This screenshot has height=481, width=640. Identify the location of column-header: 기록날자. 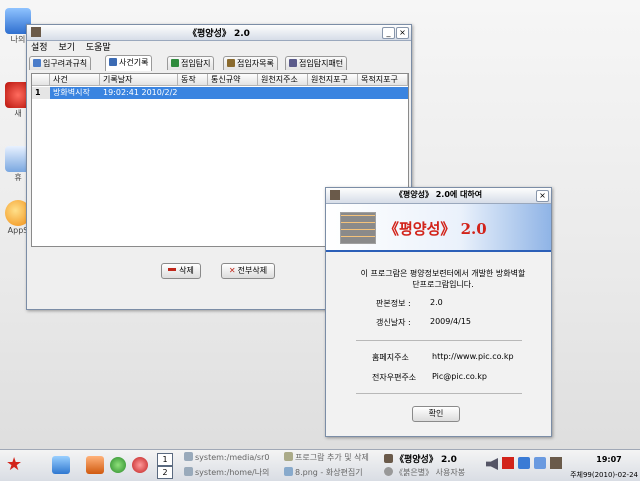
(139, 80).